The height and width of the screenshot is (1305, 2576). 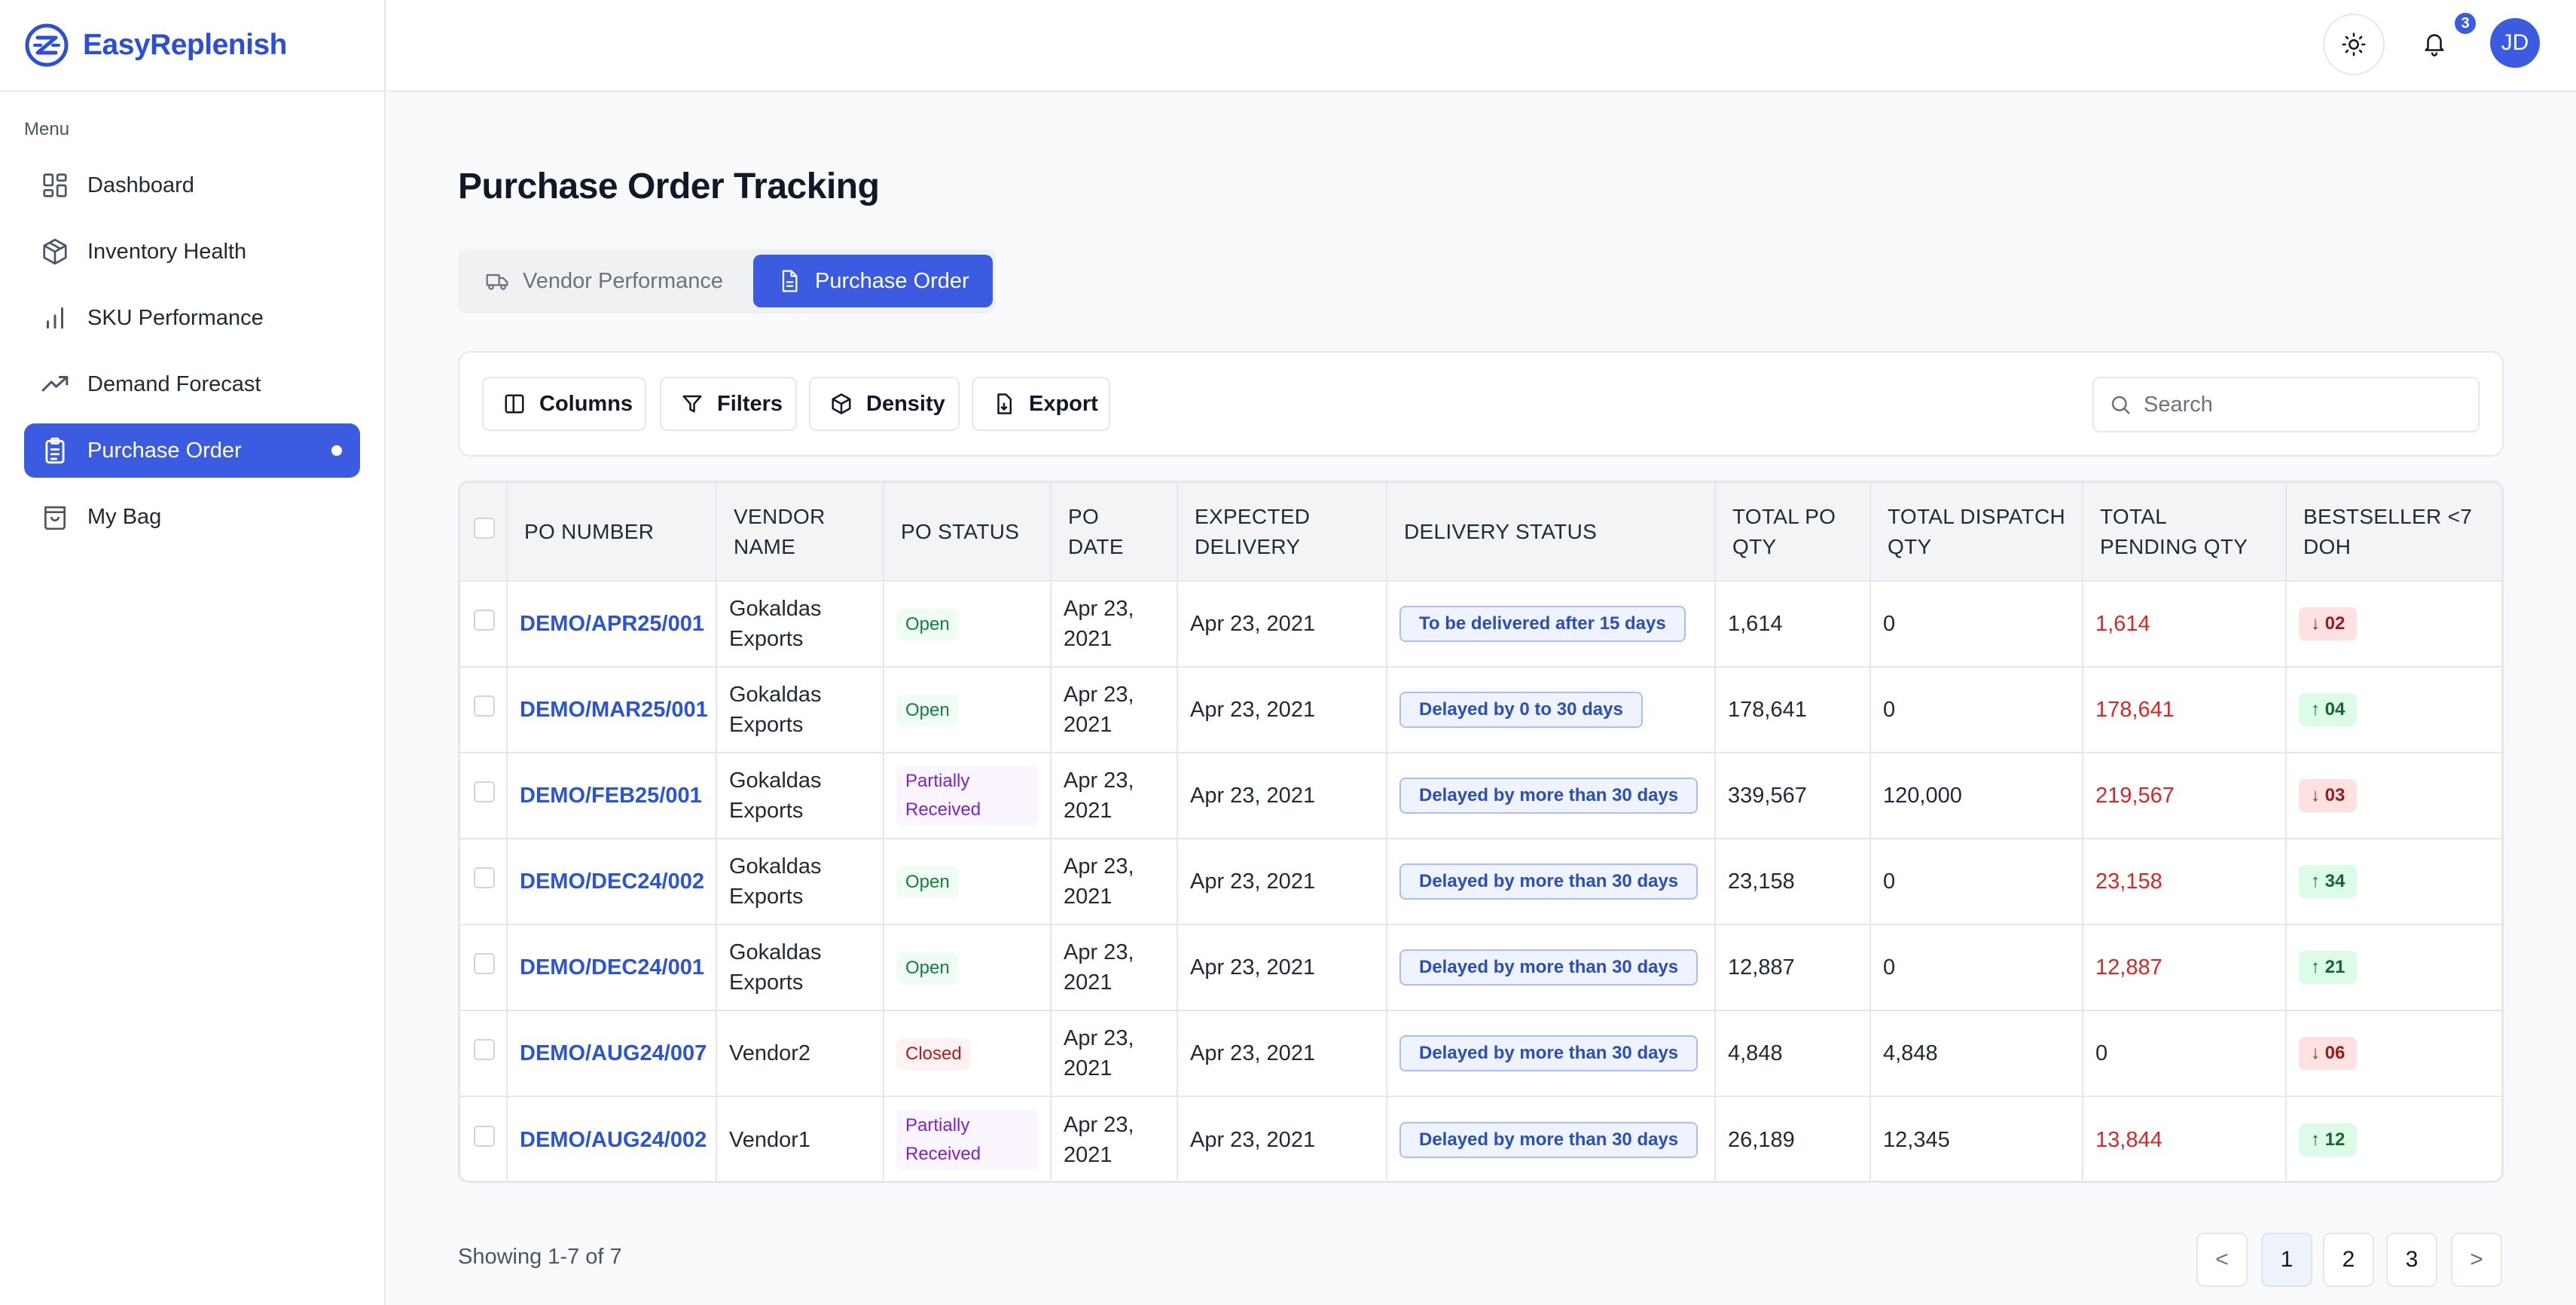 I want to click on po-number-link: DEMO/MAR25/001, so click(x=614, y=710).